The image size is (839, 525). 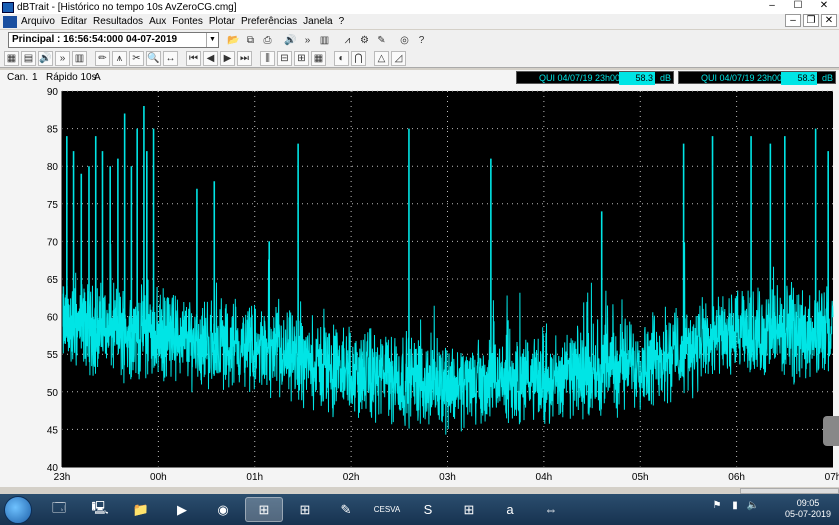 I want to click on pen-icon: ✎, so click(x=381, y=40).